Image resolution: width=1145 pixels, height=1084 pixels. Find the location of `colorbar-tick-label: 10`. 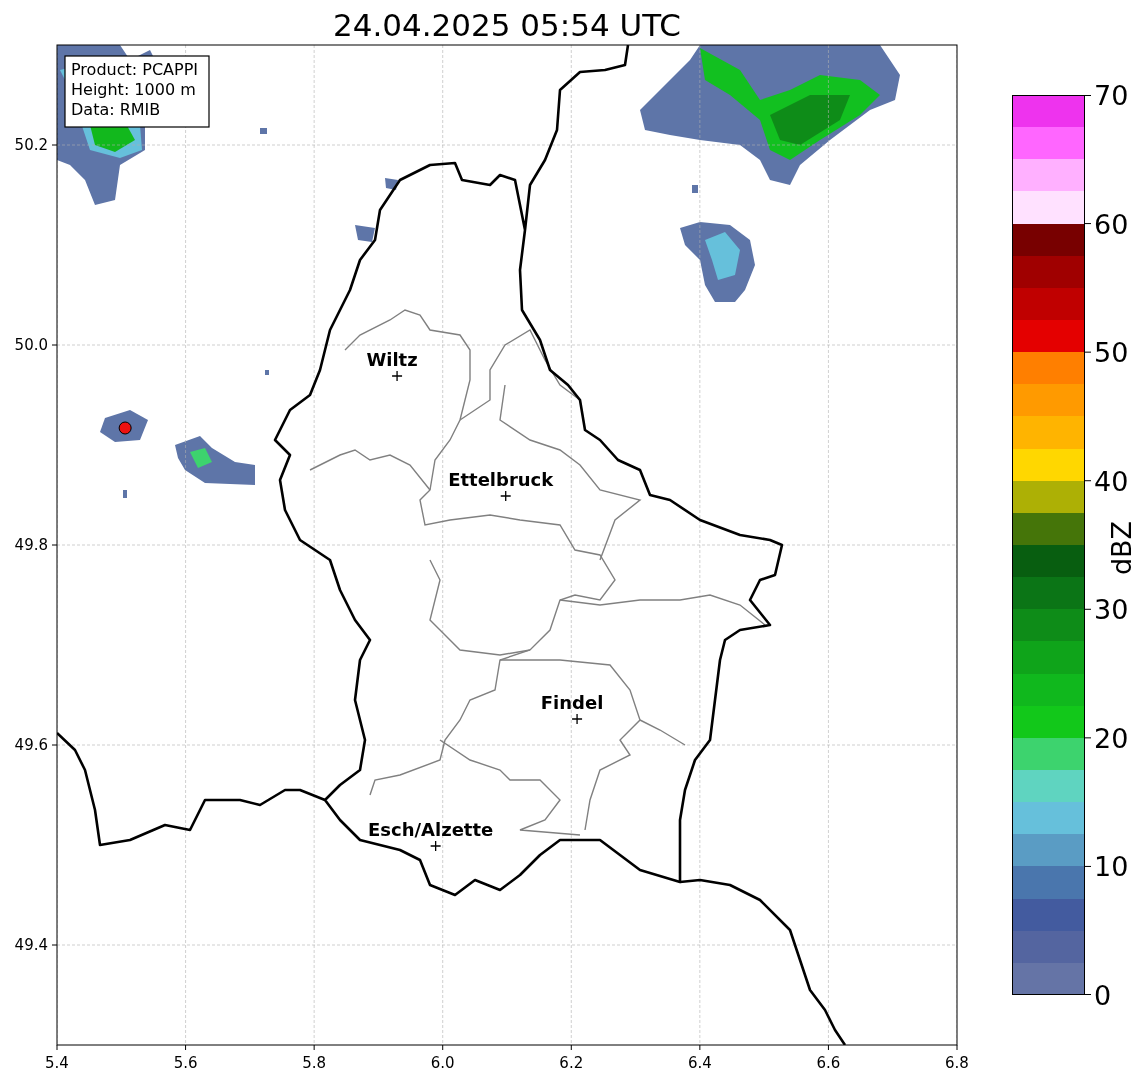

colorbar-tick-label: 10 is located at coordinates (1111, 867).